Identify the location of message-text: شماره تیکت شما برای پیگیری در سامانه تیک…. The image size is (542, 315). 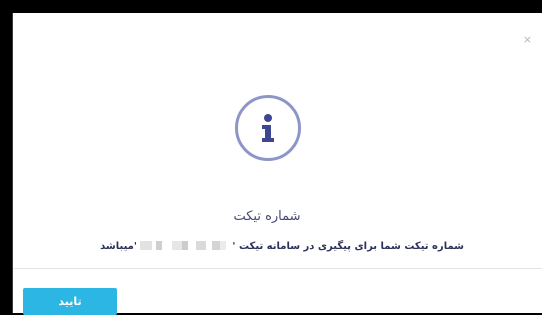
(346, 246).